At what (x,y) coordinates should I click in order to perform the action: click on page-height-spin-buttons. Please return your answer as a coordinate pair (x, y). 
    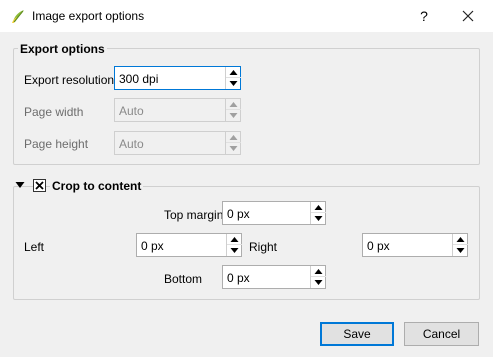
    Looking at the image, I should click on (233, 143).